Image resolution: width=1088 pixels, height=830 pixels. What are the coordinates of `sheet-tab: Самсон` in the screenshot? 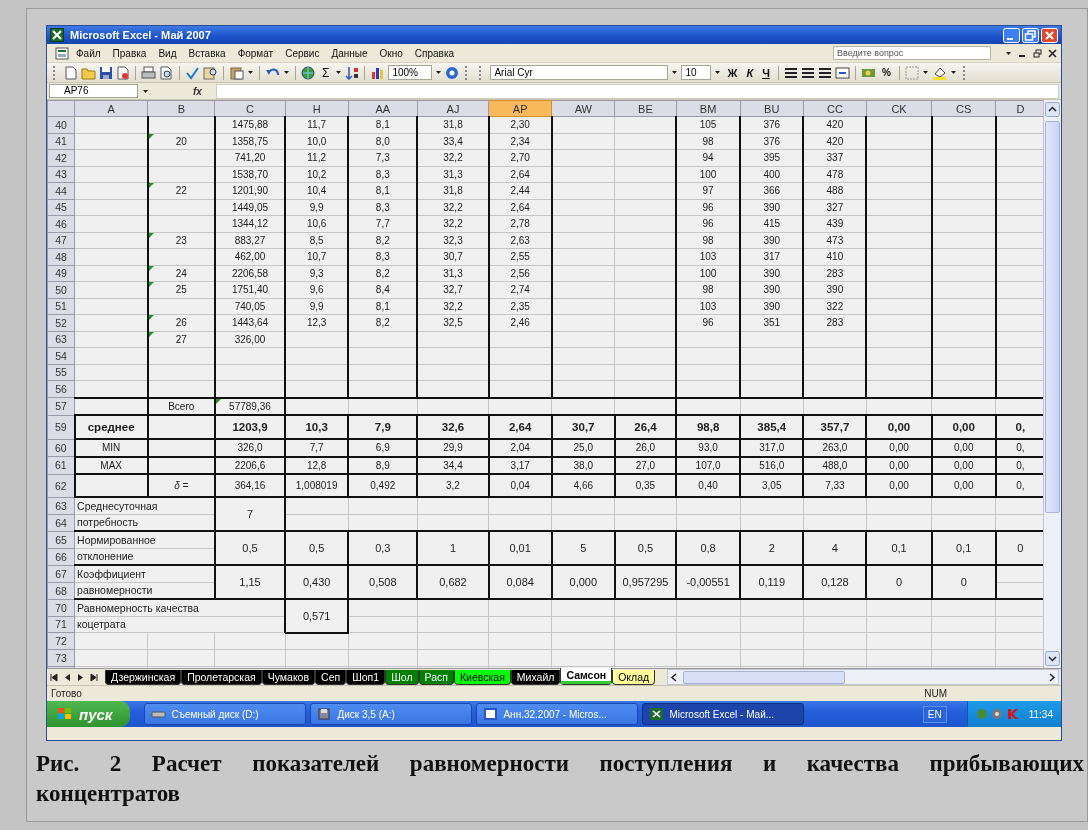 It's located at (586, 676).